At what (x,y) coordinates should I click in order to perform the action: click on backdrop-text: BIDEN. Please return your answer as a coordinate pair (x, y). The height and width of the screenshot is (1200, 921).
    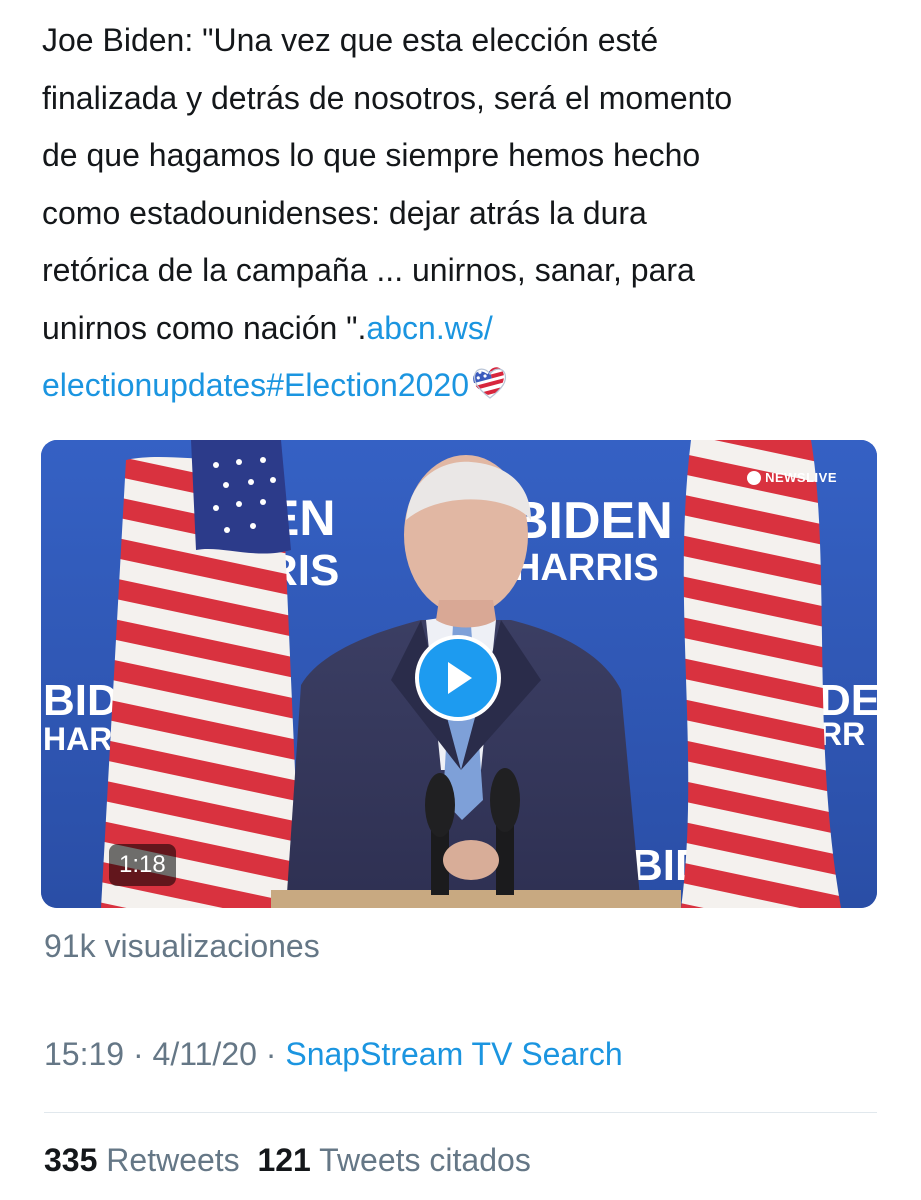
    Looking at the image, I should click on (592, 521).